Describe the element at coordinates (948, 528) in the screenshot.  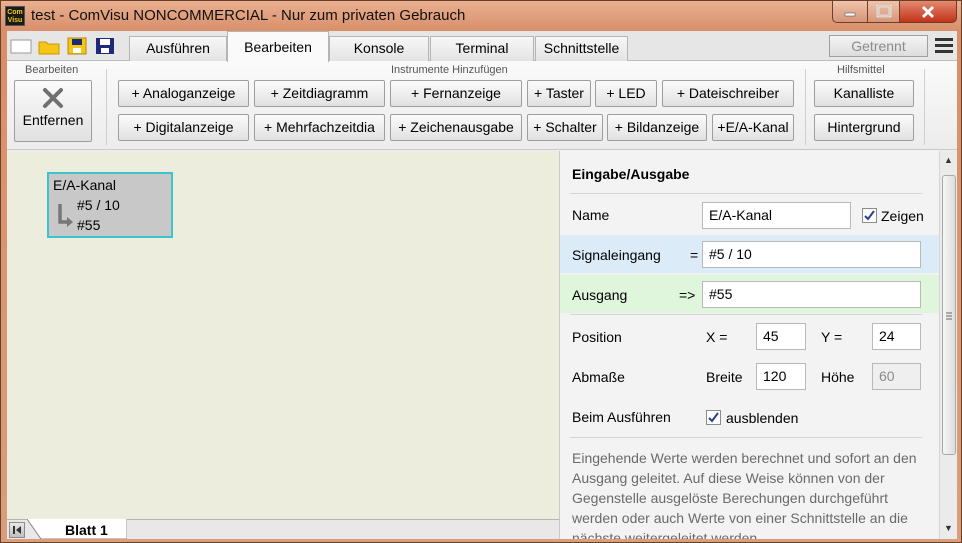
I see `scroll-down-icon: ▼` at that location.